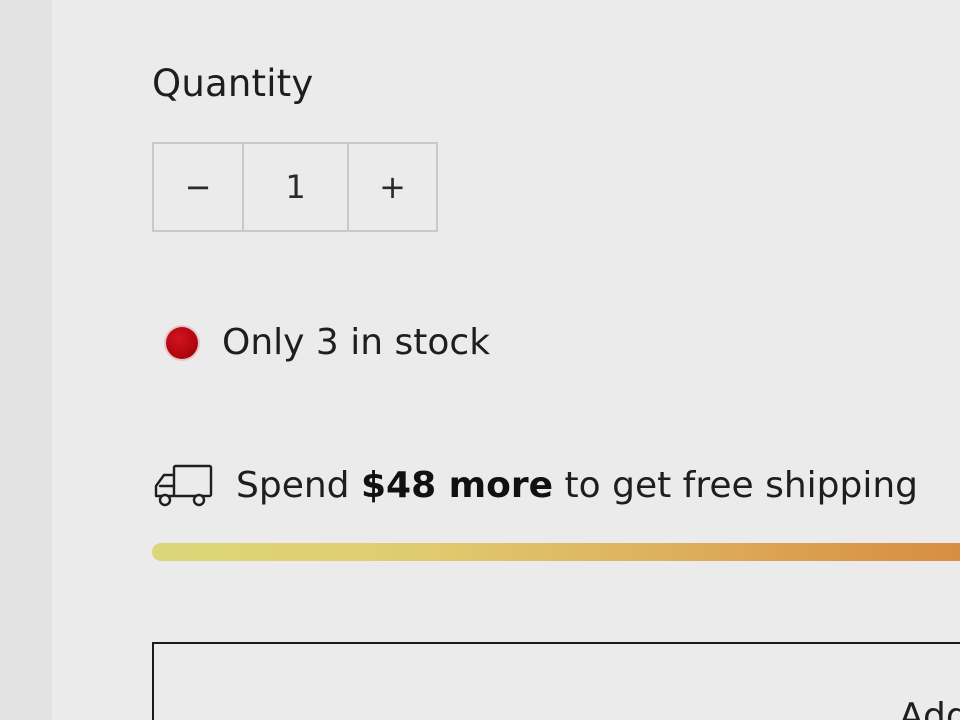 Image resolution: width=960 pixels, height=720 pixels. What do you see at coordinates (356, 342) in the screenshot?
I see `stock-status-text: Only 3 in stock` at bounding box center [356, 342].